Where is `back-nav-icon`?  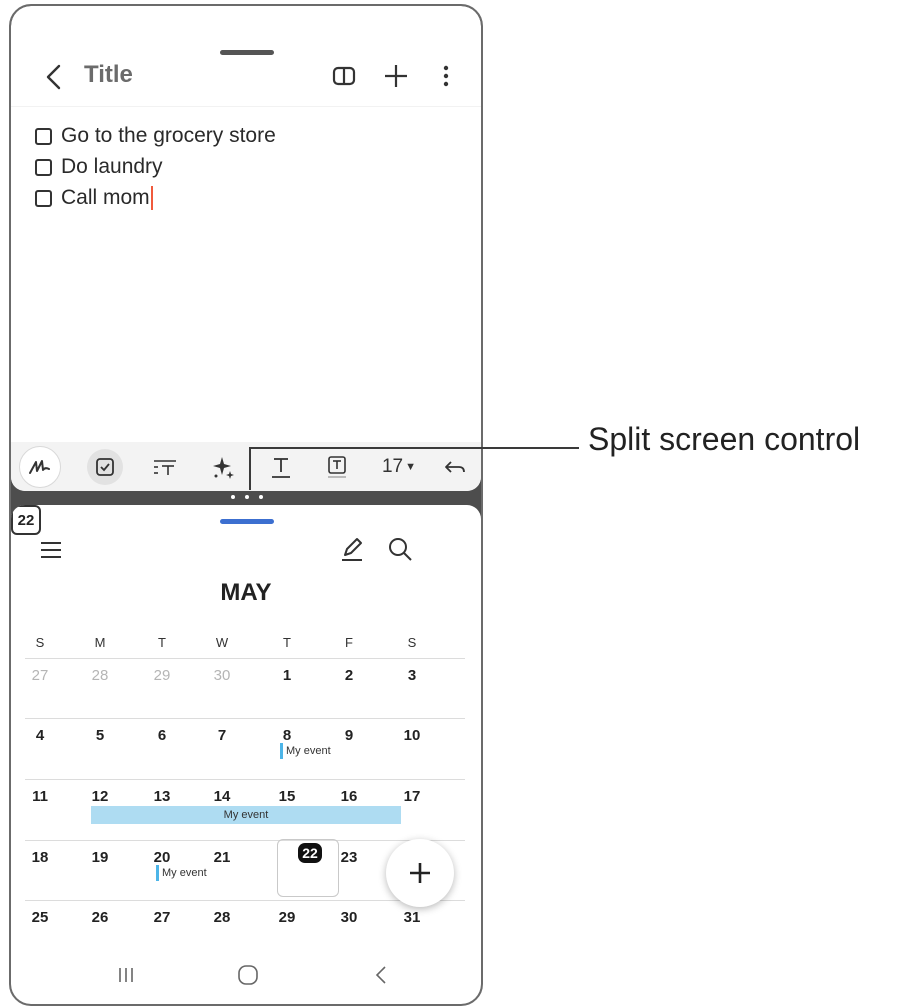
back-nav-icon is located at coordinates (381, 975).